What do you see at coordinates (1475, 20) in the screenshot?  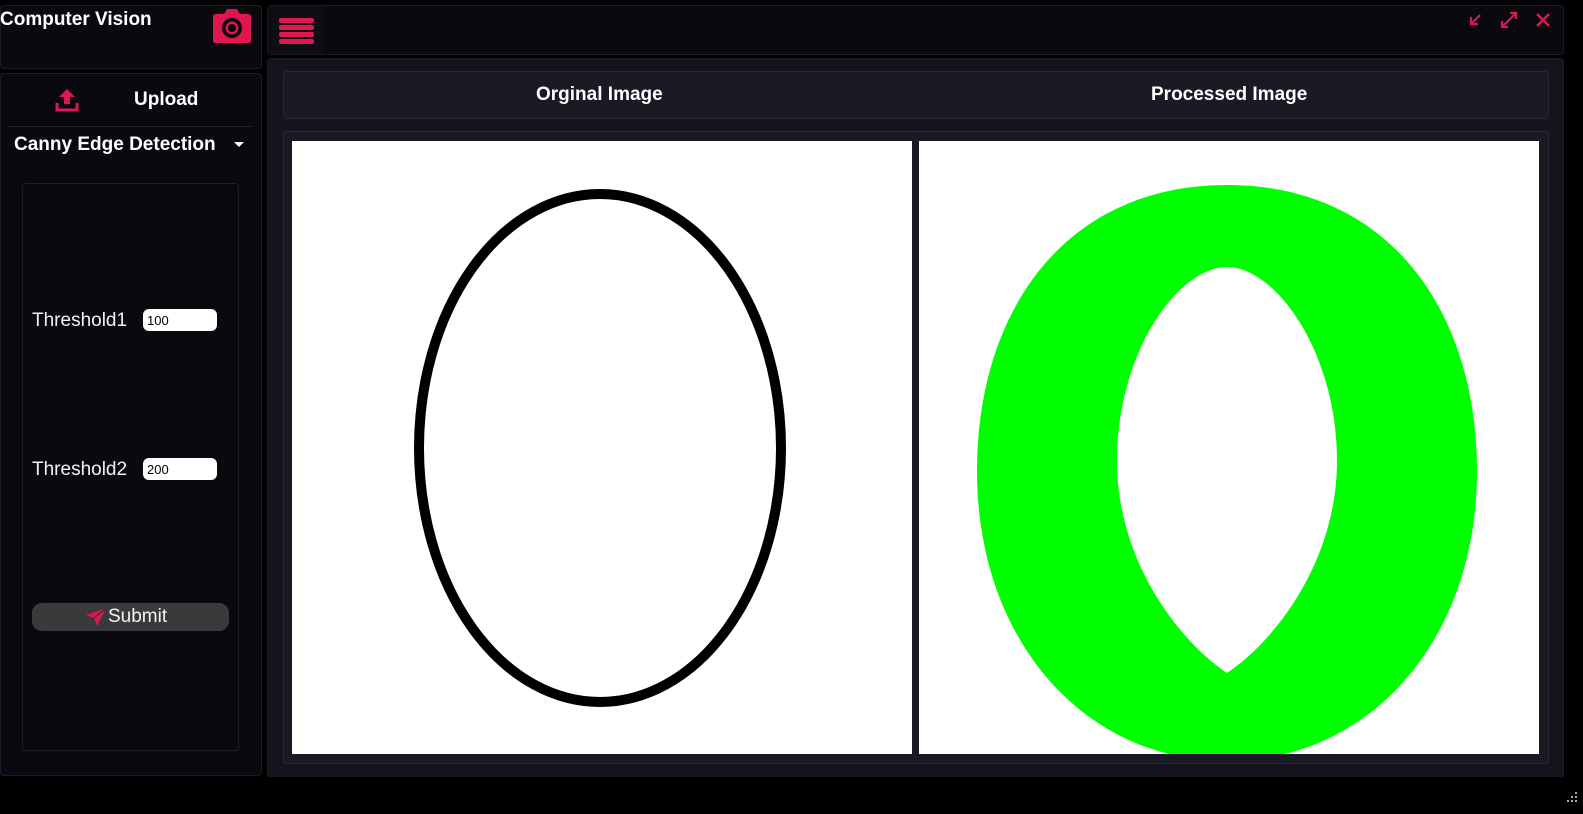 I see `minimize-icon` at bounding box center [1475, 20].